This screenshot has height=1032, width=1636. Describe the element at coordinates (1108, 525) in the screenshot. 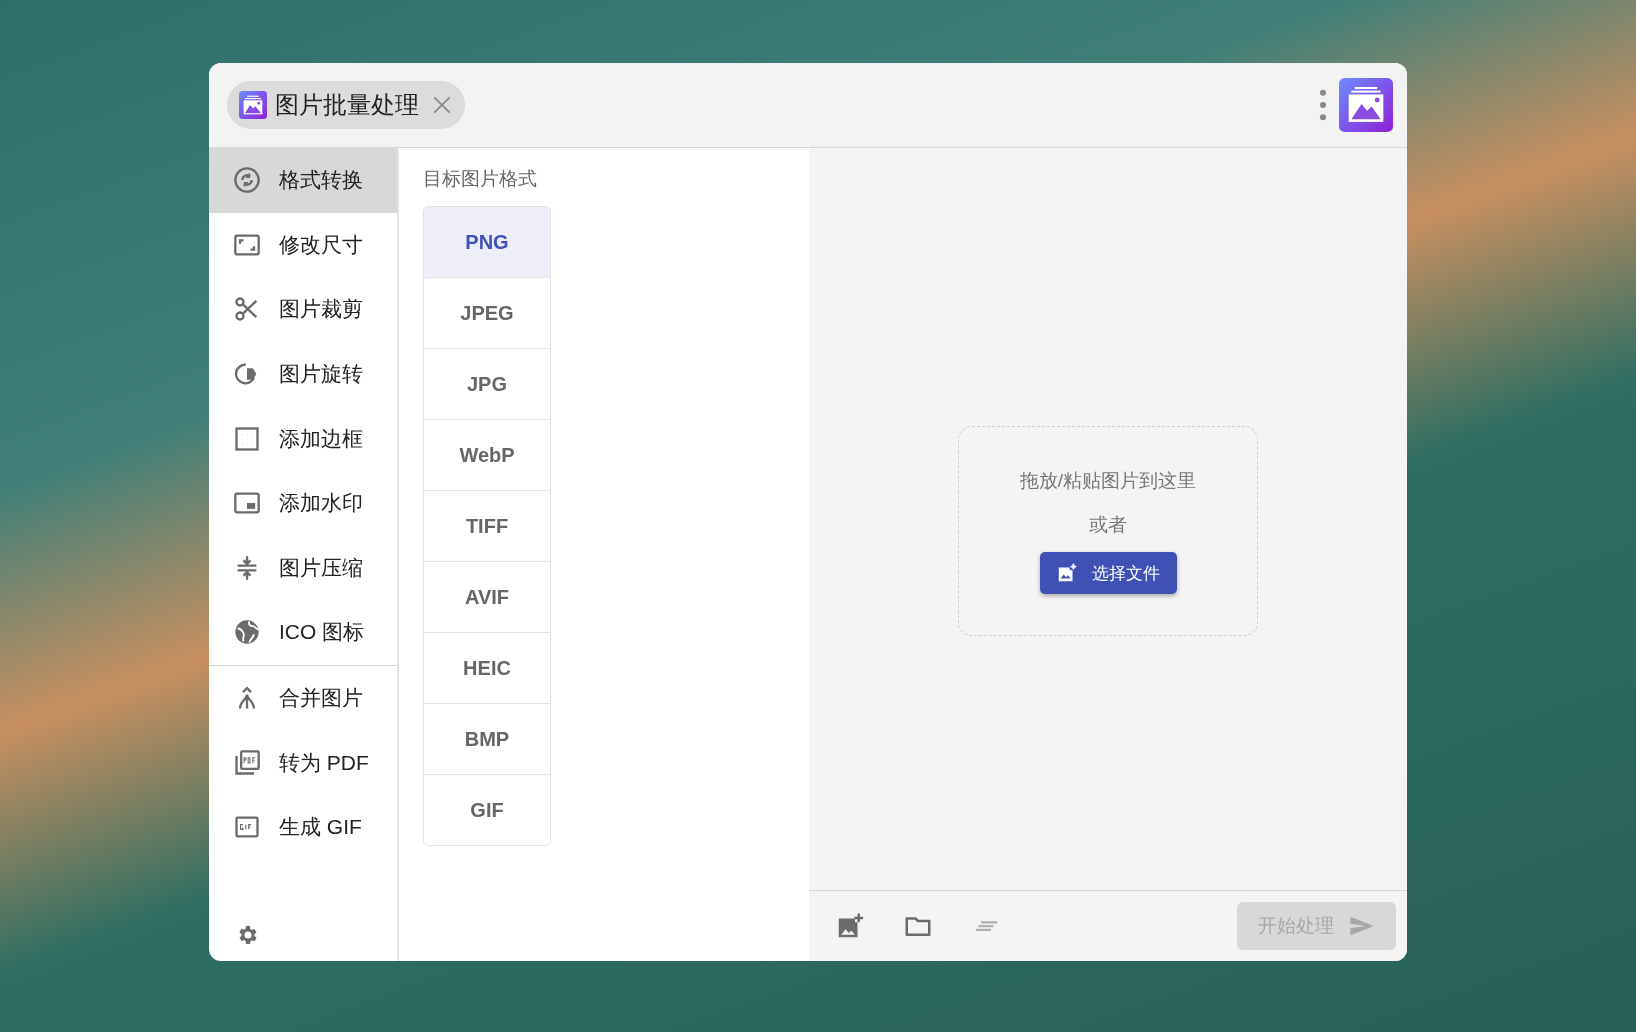

I see `or-text: 或者` at that location.